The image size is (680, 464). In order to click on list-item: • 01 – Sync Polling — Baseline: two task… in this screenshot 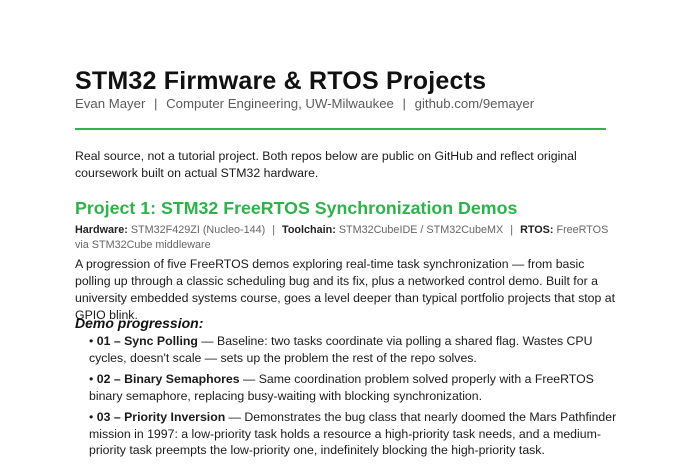, I will do `click(354, 349)`.